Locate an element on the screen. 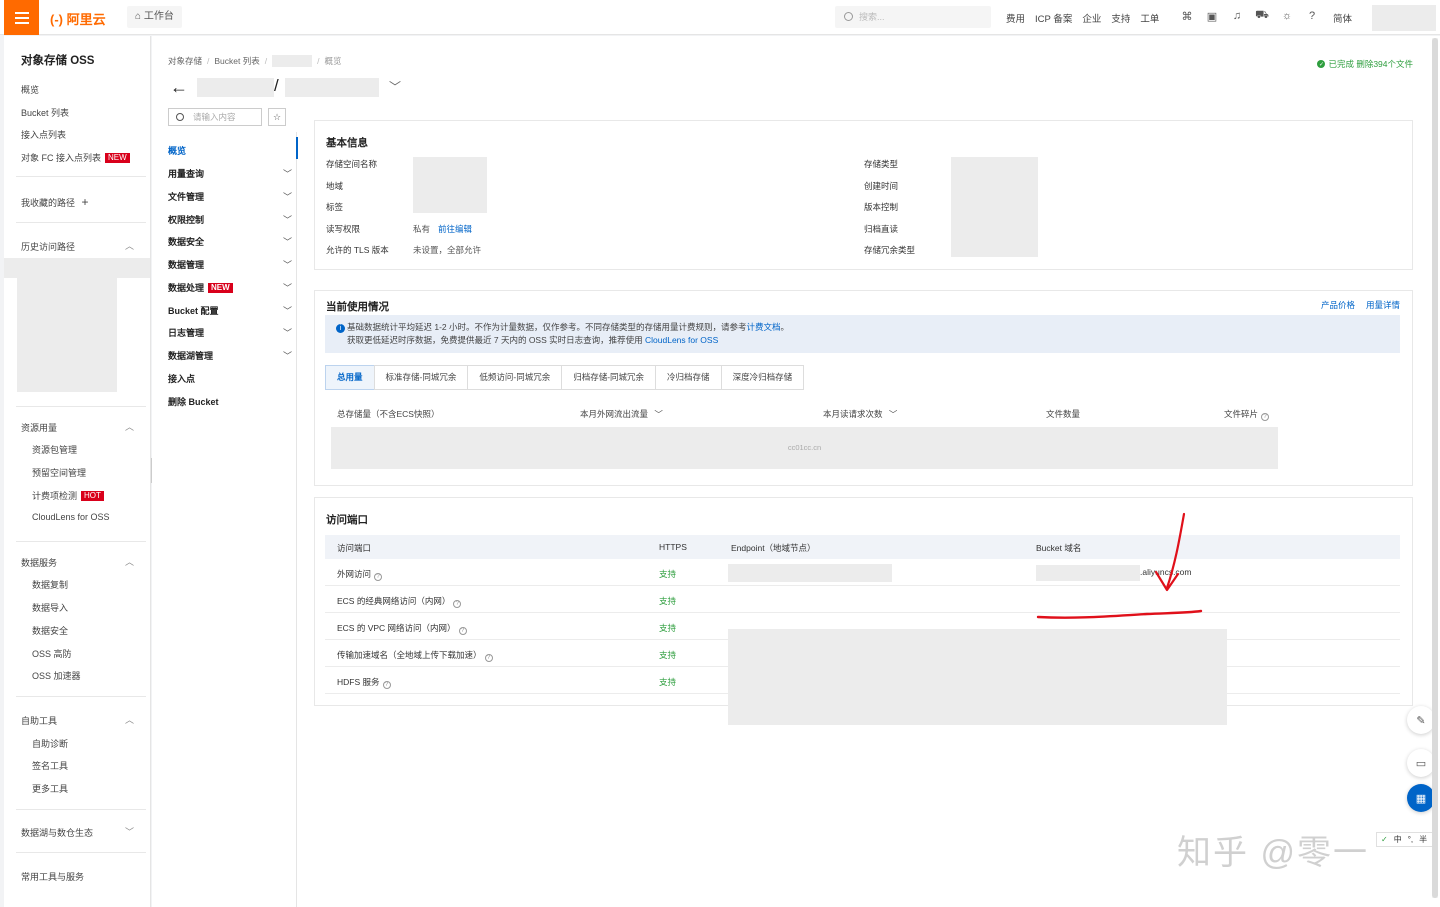 This screenshot has width=1440, height=907. bucket-switch-chevron-icon: ﹀ is located at coordinates (395, 86).